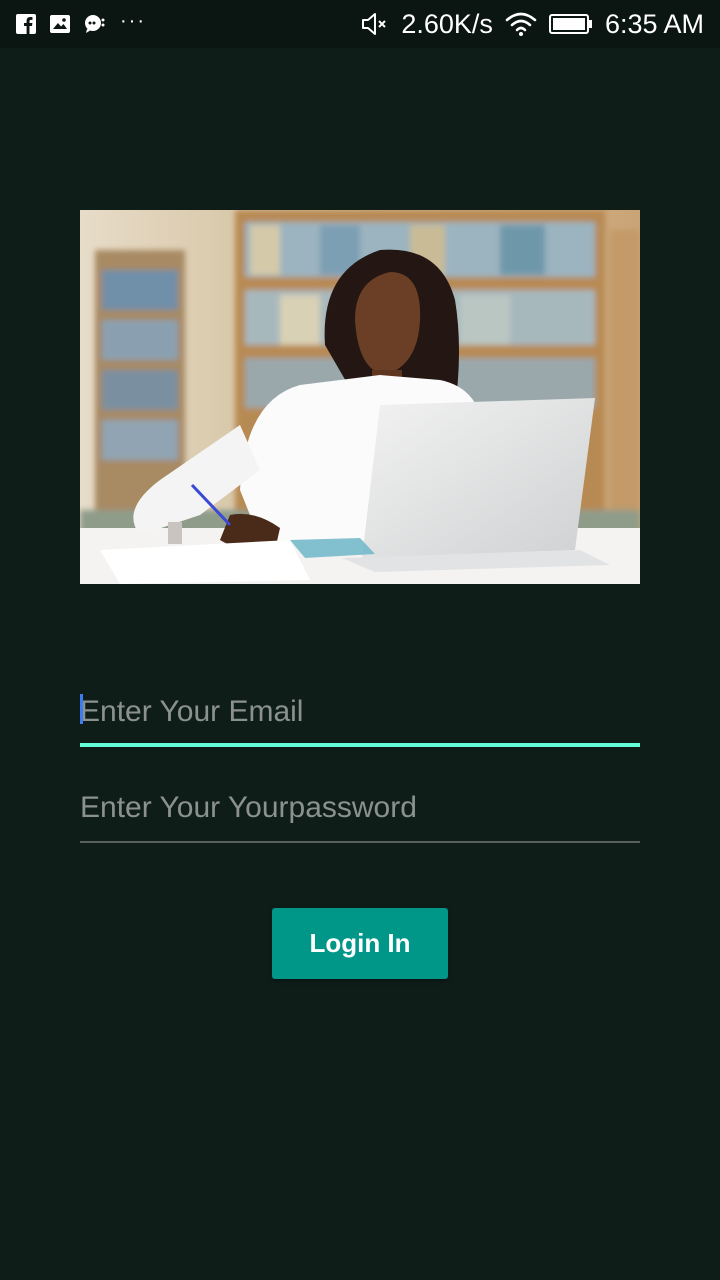 Image resolution: width=720 pixels, height=1280 pixels. What do you see at coordinates (447, 23) in the screenshot?
I see `network-speed: 2.60K/s` at bounding box center [447, 23].